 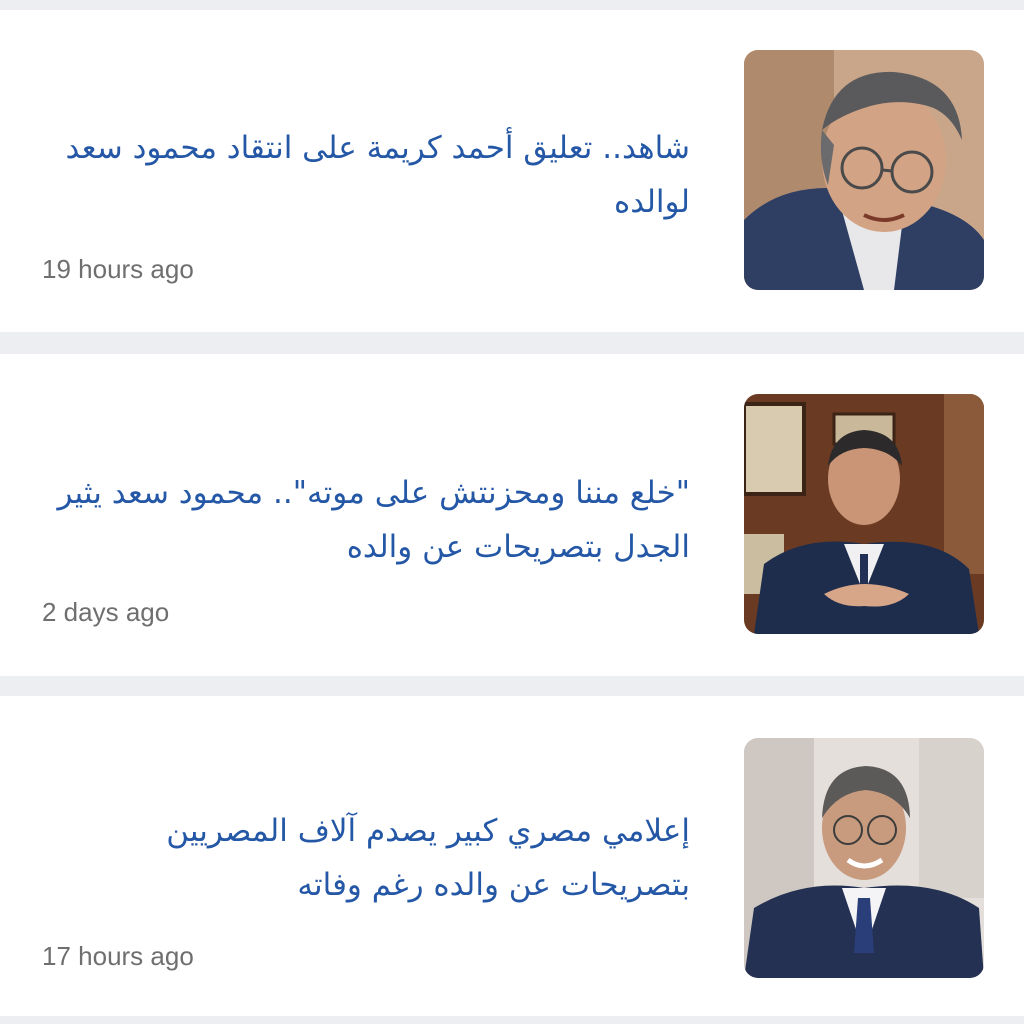 I want to click on news-timestamp: 2 days ago, so click(x=106, y=612).